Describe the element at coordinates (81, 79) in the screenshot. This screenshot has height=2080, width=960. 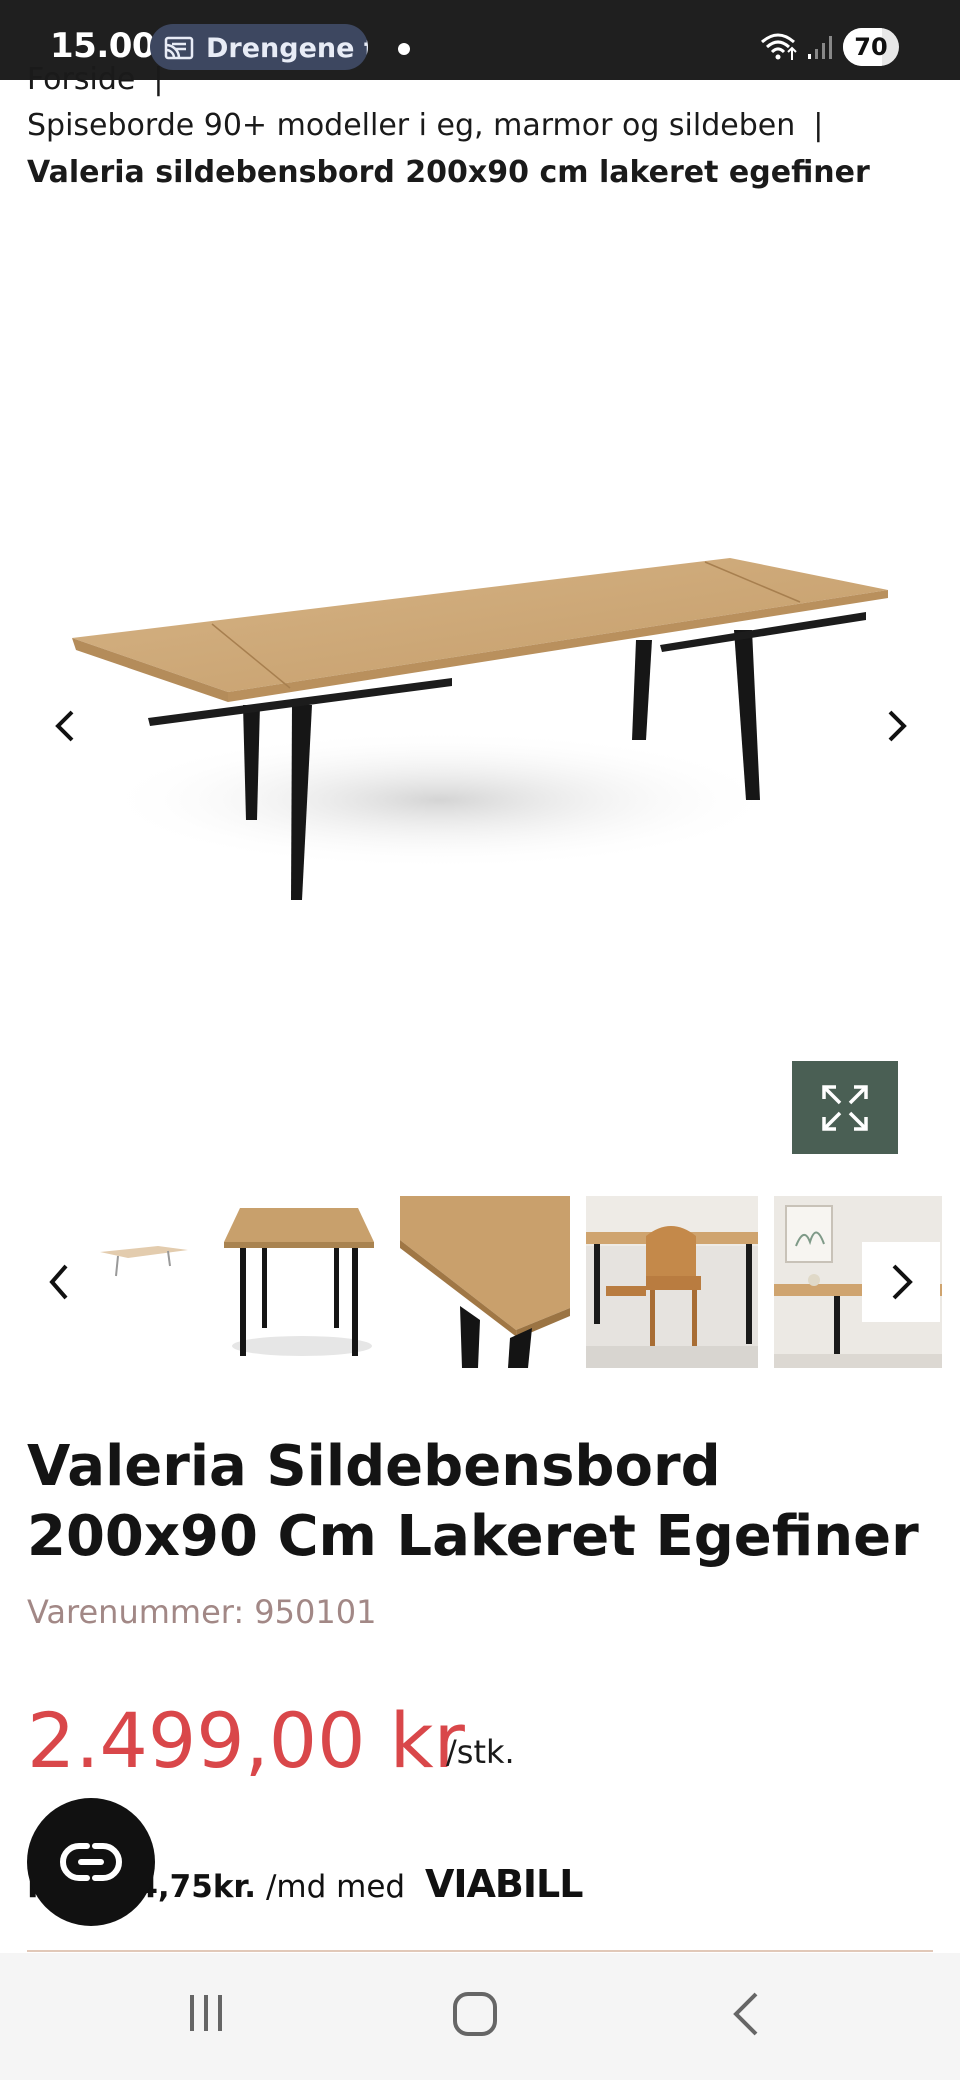
I see `breadcrumb-home-label: Forside` at that location.